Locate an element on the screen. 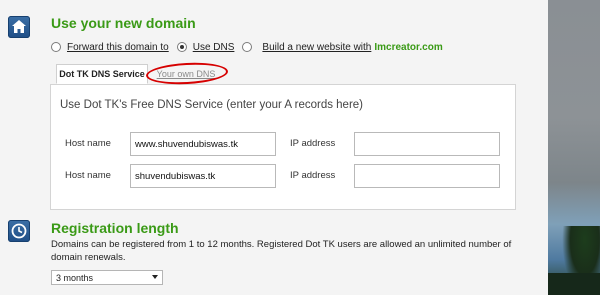 This screenshot has height=295, width=600. ip-address-label-1: IP address is located at coordinates (313, 143).